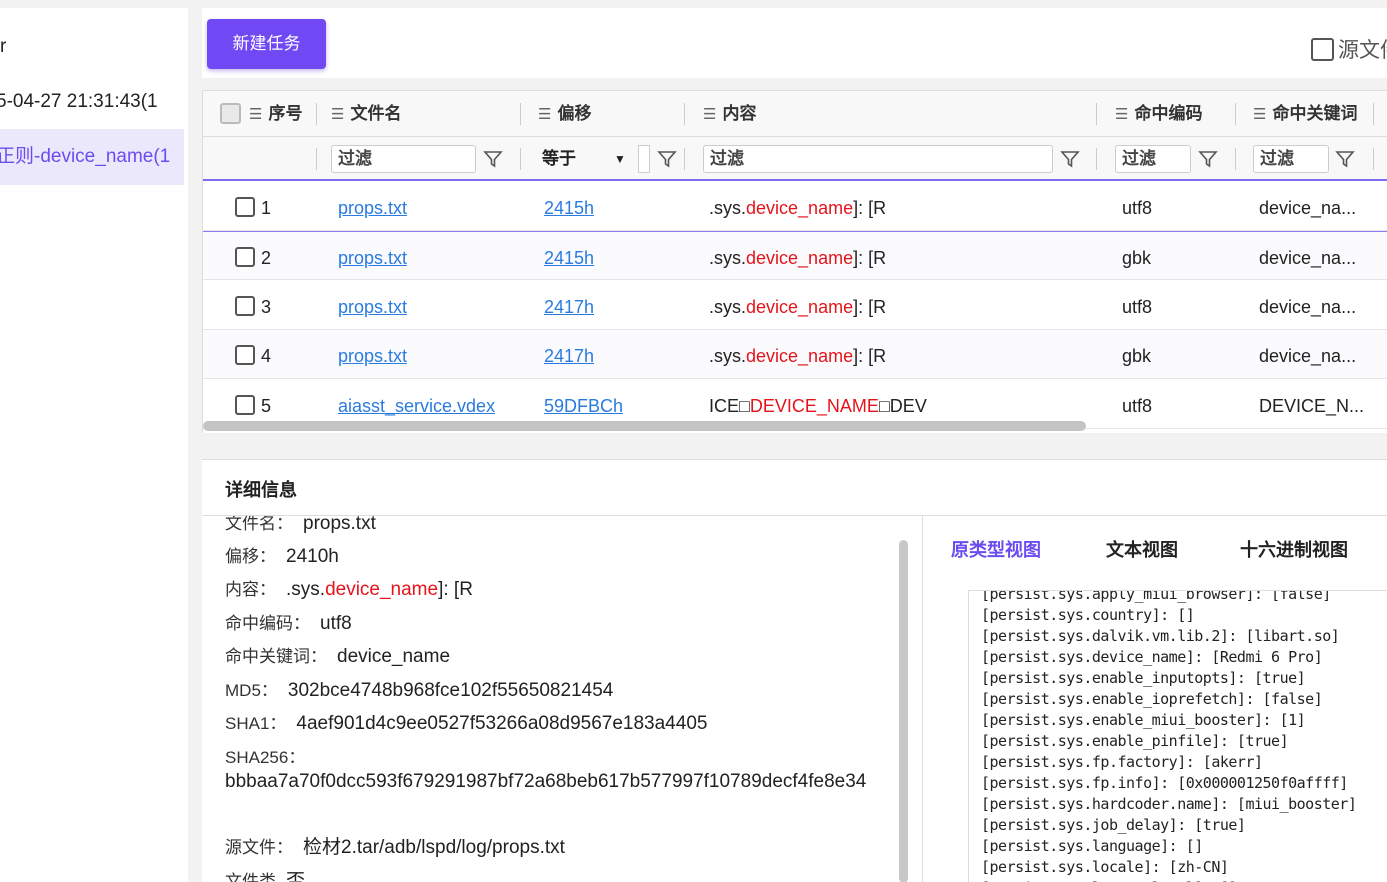 The image size is (1387, 882). I want to click on sidebar-item-user: r, so click(94, 47).